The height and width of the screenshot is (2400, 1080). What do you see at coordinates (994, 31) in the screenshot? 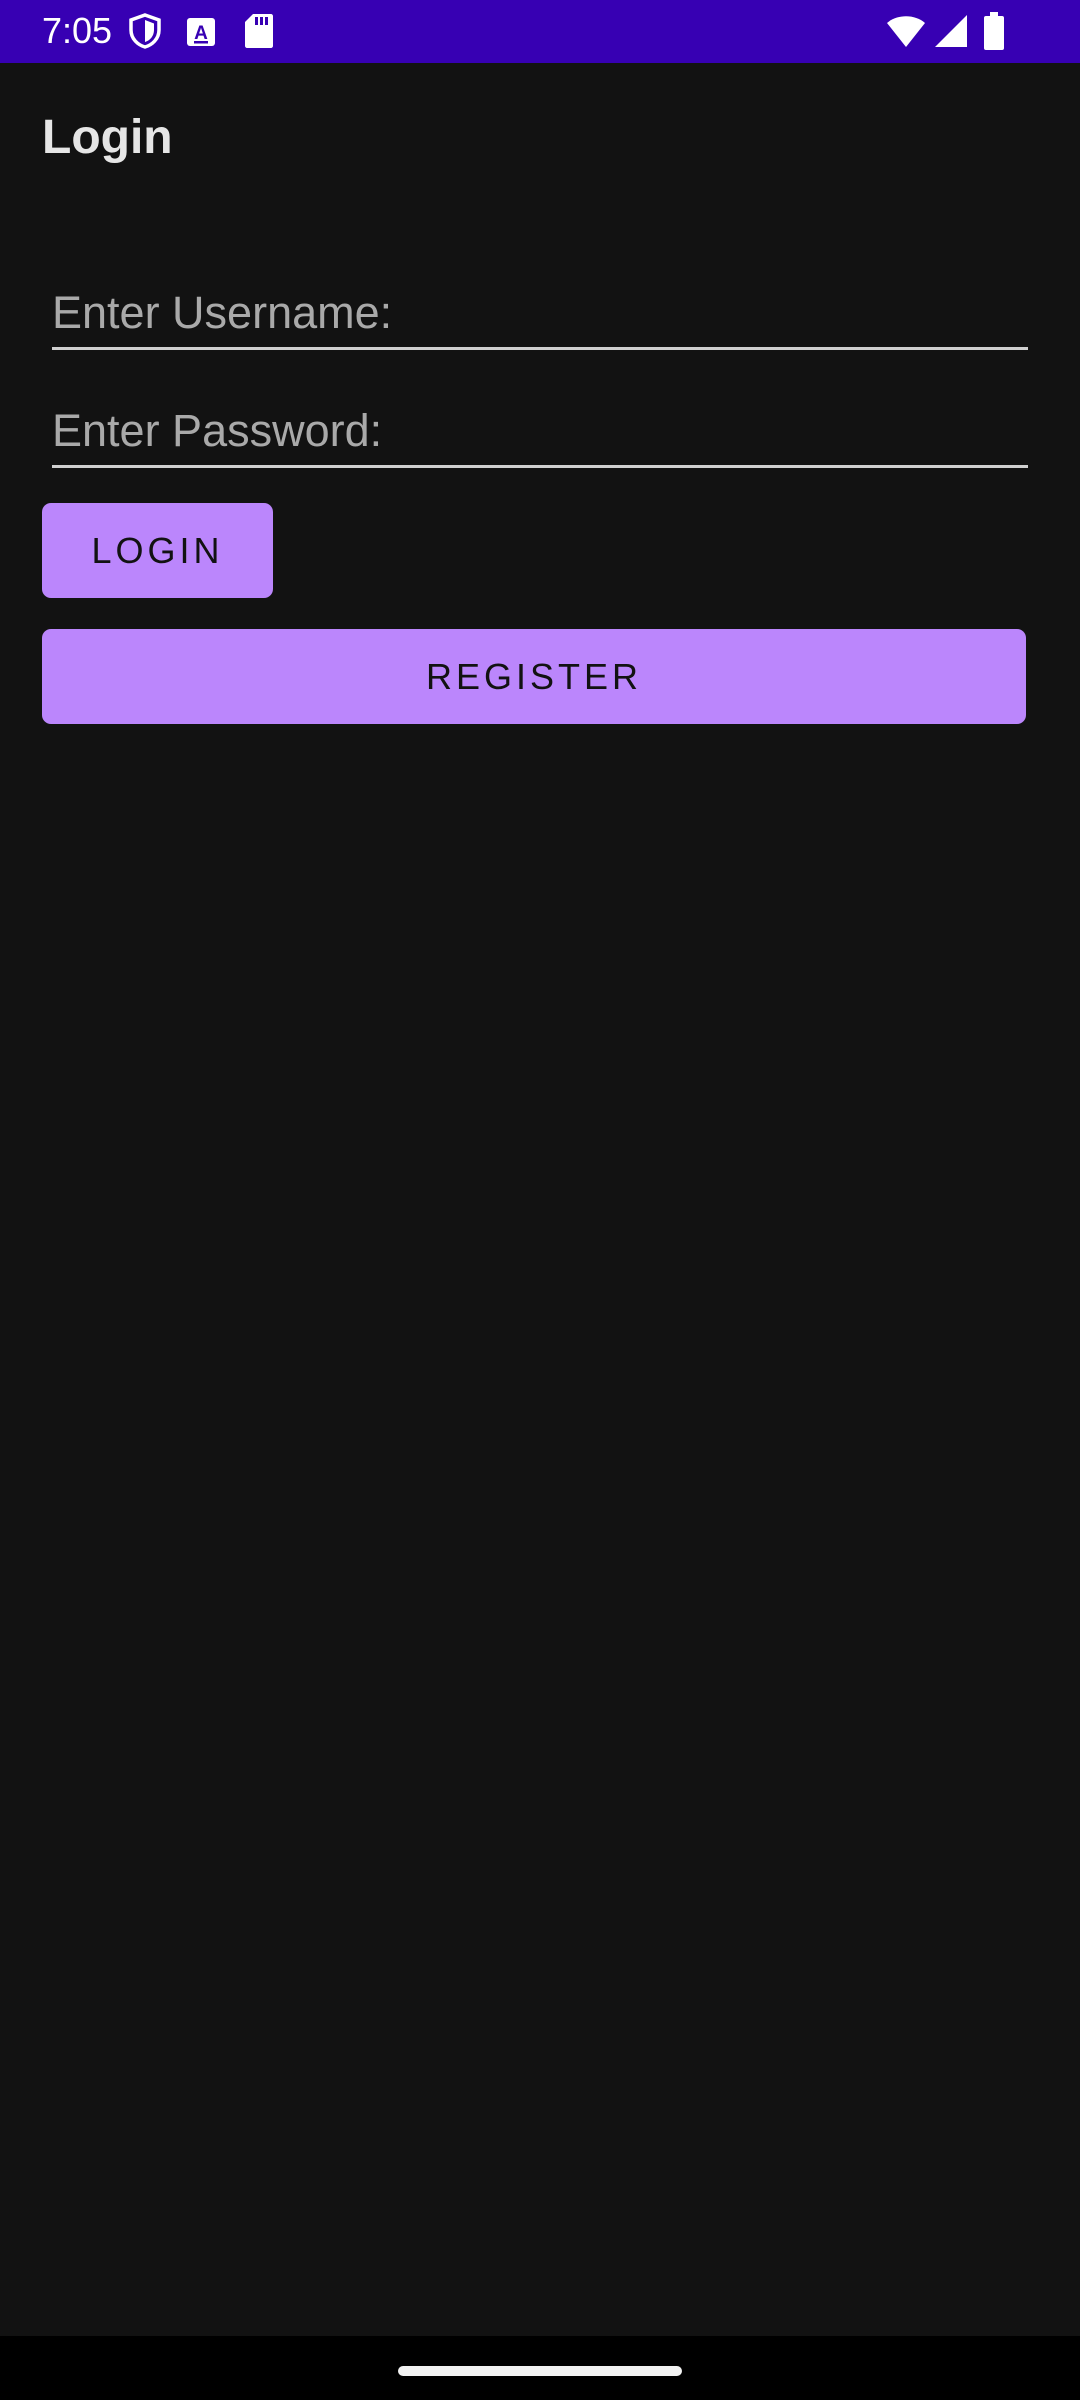
I see `battery-icon` at bounding box center [994, 31].